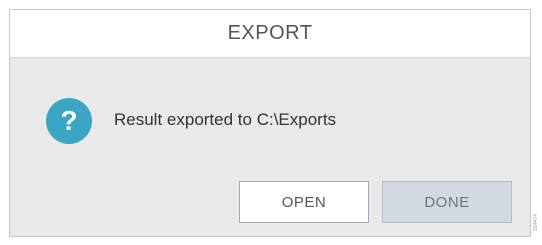  What do you see at coordinates (225, 119) in the screenshot?
I see `dialog-message: Result exported to C:\Exports` at bounding box center [225, 119].